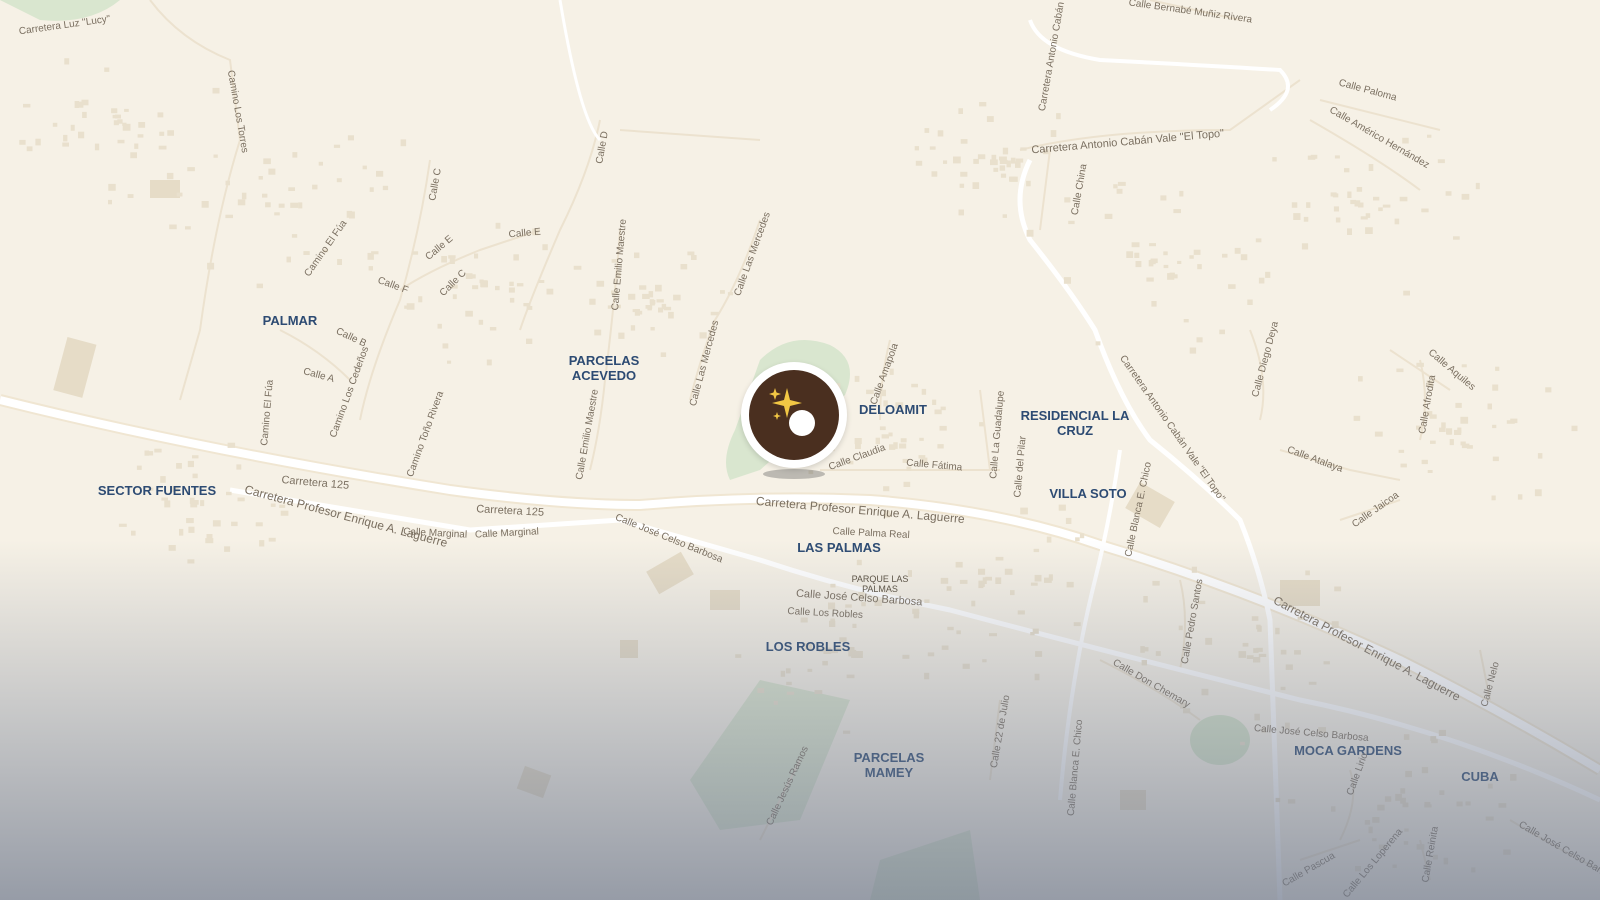 This screenshot has height=900, width=1600. Describe the element at coordinates (797, 422) in the screenshot. I see `location-marker` at that location.